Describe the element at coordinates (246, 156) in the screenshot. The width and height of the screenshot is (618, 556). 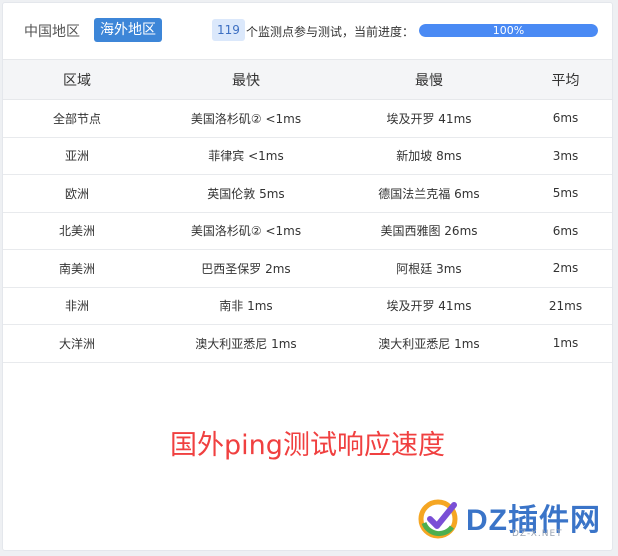
I see `cell-fastest: 菲律宾 <1ms` at that location.